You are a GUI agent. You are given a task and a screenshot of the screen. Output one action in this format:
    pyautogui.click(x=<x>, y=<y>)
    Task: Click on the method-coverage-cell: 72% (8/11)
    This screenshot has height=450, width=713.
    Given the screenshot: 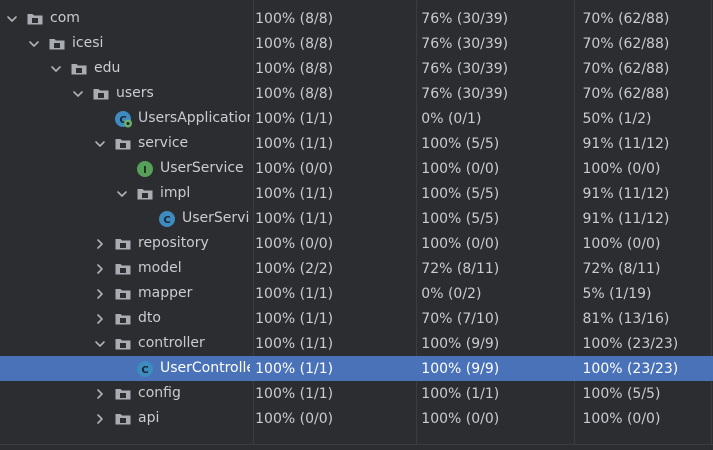 What is the action you would take?
    pyautogui.click(x=460, y=268)
    